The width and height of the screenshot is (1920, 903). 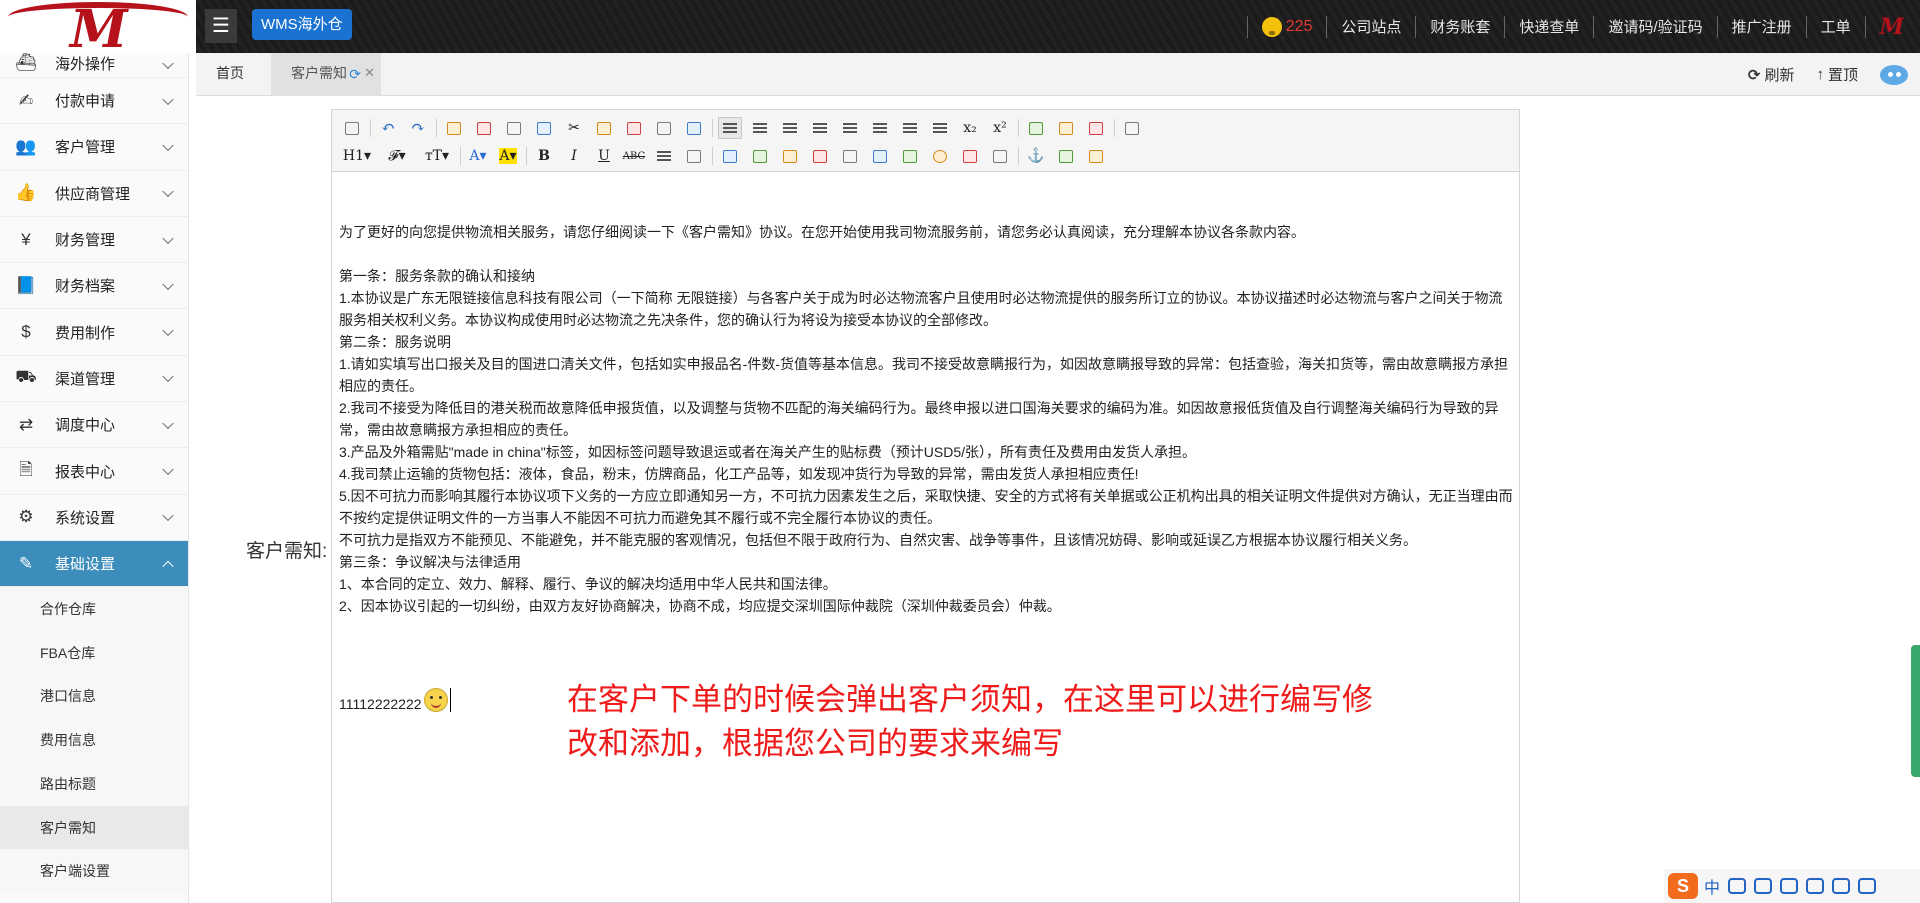 I want to click on indent-icon, so click(x=910, y=128).